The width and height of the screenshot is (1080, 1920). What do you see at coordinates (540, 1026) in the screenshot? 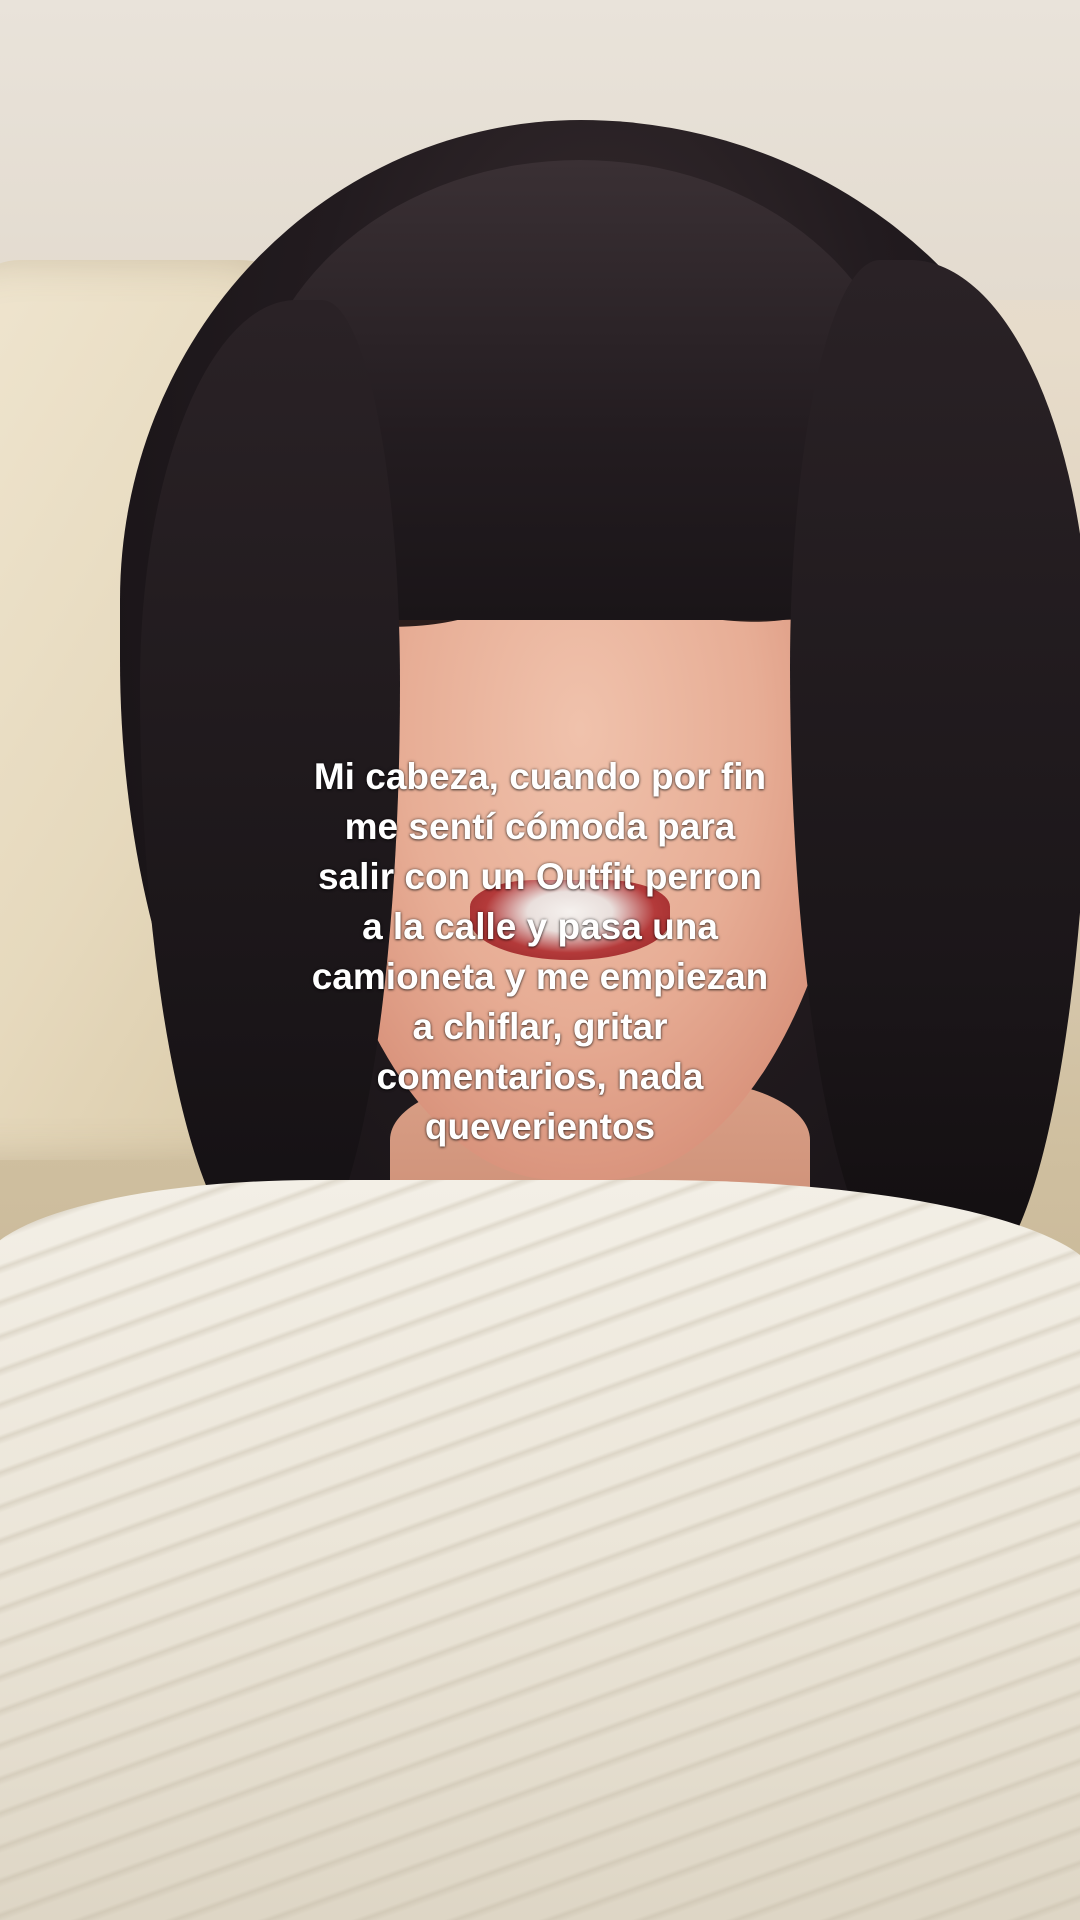
I see `caption-line: a chiflar, gritar` at bounding box center [540, 1026].